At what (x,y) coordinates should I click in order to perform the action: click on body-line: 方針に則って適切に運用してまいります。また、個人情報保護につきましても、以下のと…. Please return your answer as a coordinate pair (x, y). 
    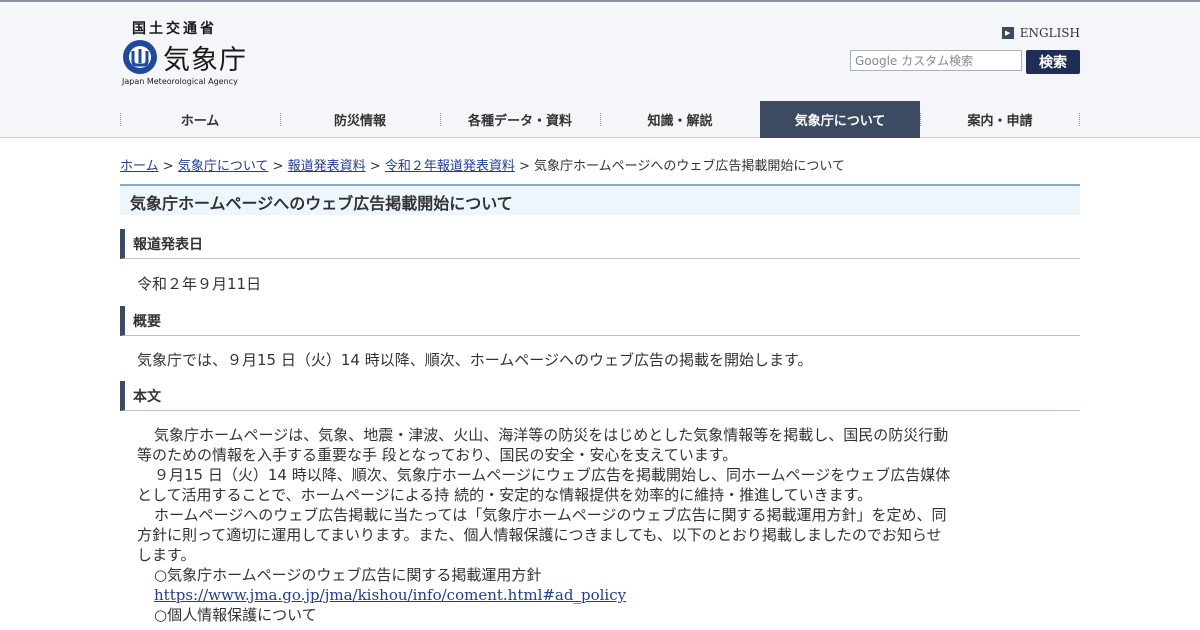
    Looking at the image, I should click on (539, 535).